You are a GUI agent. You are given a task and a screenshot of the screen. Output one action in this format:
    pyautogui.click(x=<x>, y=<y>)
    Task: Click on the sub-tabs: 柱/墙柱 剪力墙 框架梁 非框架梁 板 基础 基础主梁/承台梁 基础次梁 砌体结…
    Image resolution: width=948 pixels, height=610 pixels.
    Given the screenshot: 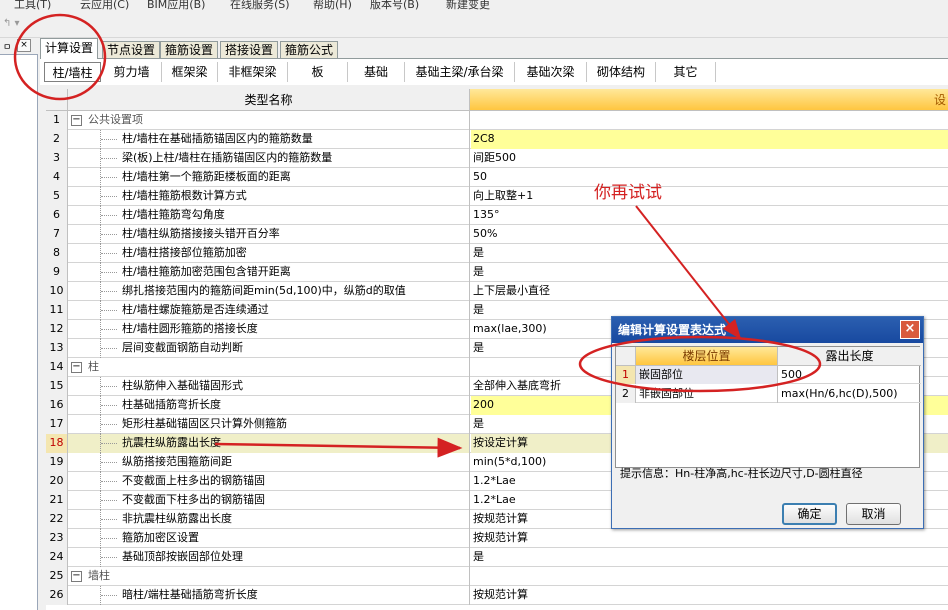 What is the action you would take?
    pyautogui.click(x=494, y=71)
    